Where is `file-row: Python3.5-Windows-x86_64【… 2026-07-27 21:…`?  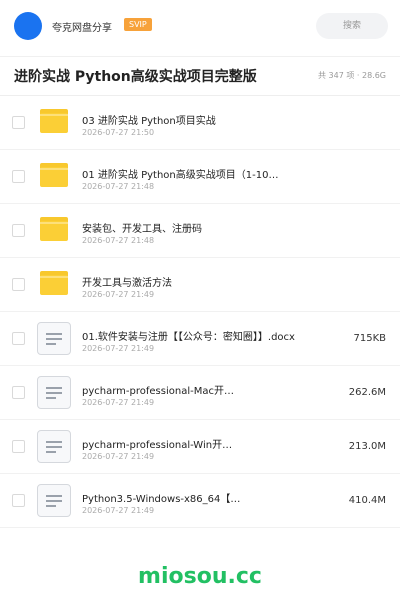
file-row: Python3.5-Windows-x86_64【… 2026-07-27 21:… is located at coordinates (200, 501).